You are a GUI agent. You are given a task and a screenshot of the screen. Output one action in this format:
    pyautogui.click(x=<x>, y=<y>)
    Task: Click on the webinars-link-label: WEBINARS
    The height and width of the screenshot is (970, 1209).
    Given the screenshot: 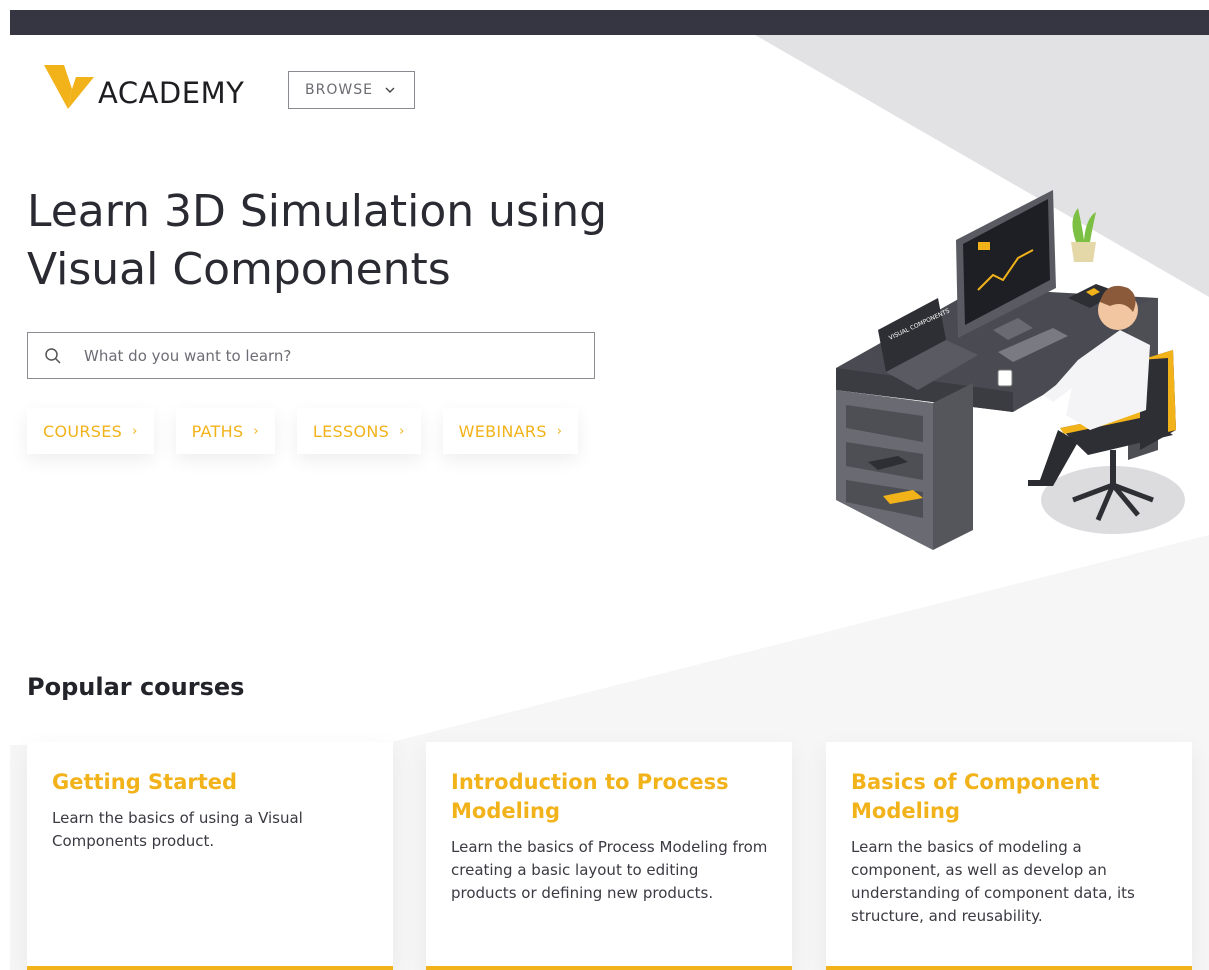 What is the action you would take?
    pyautogui.click(x=502, y=431)
    